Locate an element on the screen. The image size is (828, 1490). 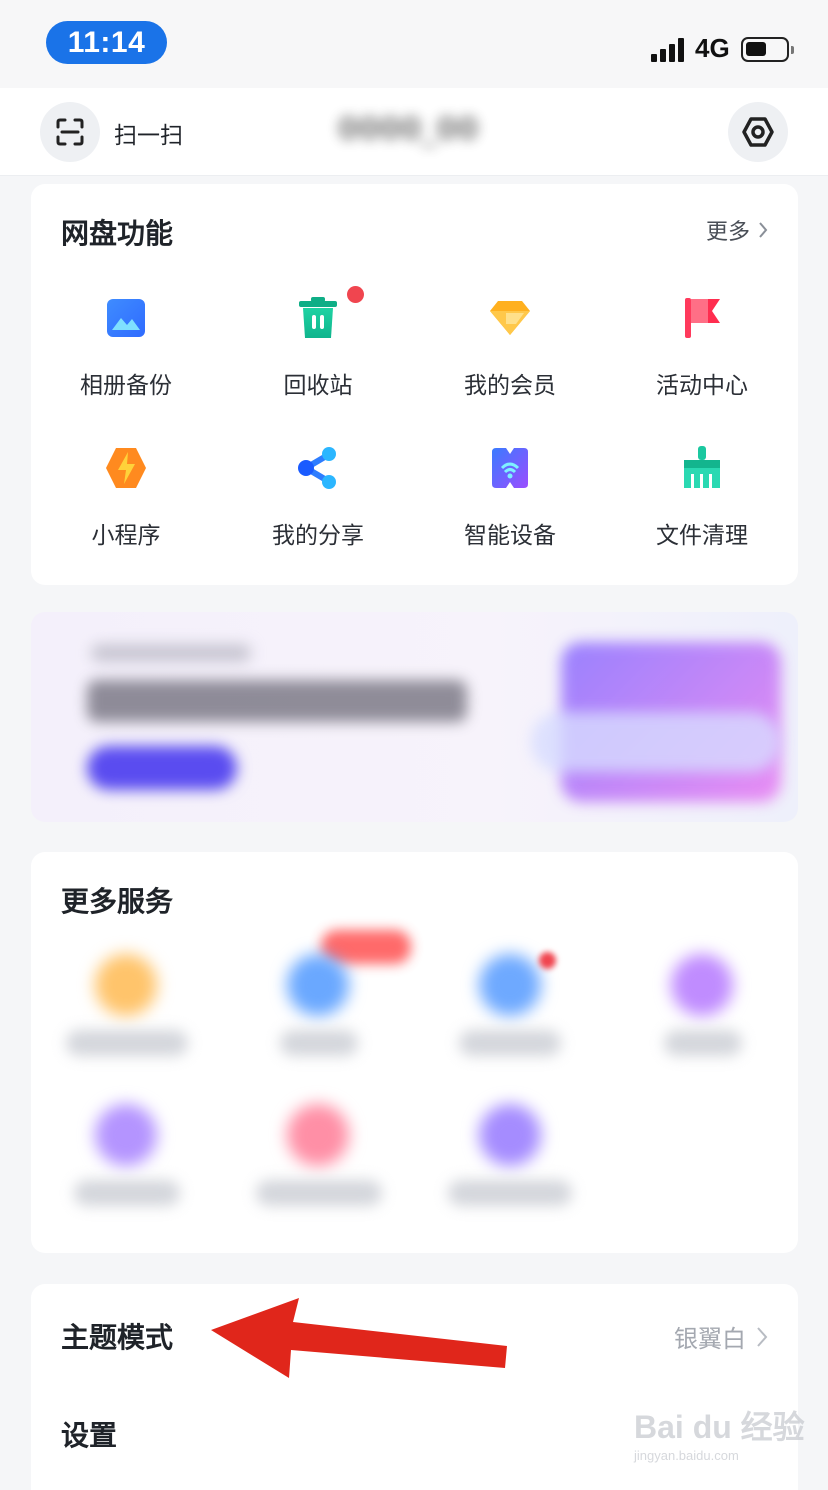
feature-my-share: 我的分享 is located at coordinates (318, 497).